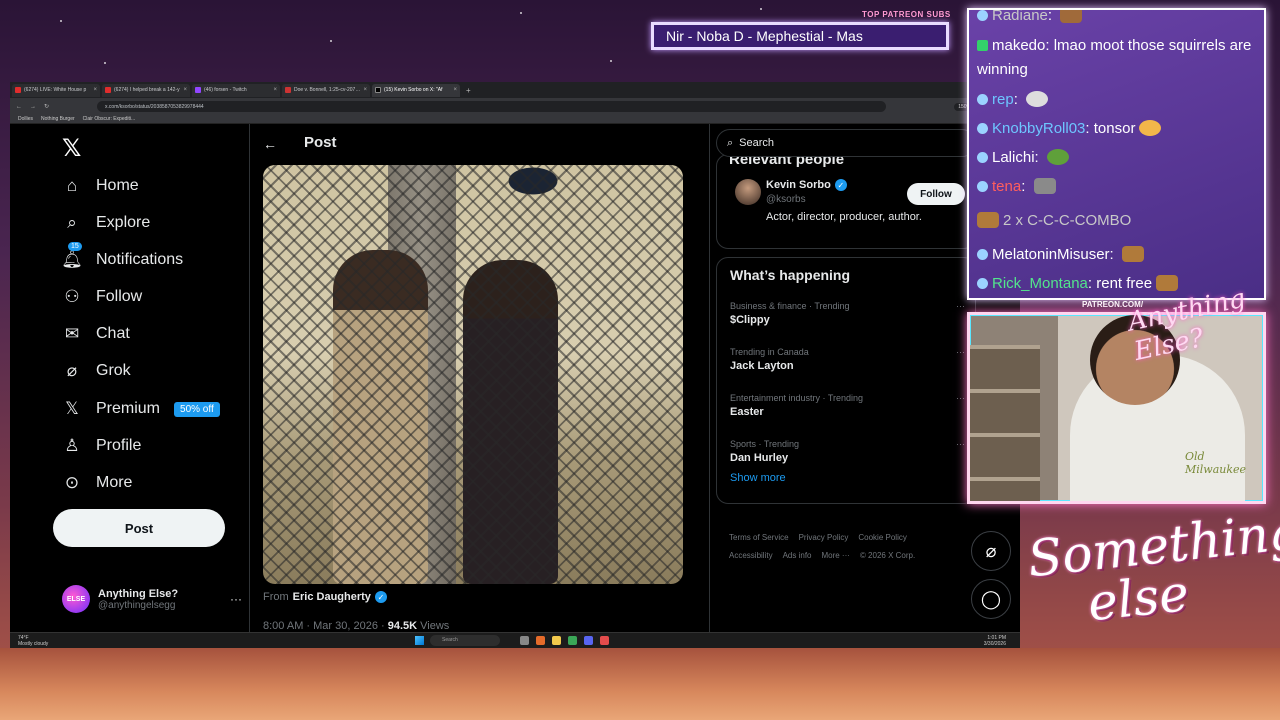 Image resolution: width=1280 pixels, height=720 pixels. I want to click on nav-label: Premium, so click(128, 408).